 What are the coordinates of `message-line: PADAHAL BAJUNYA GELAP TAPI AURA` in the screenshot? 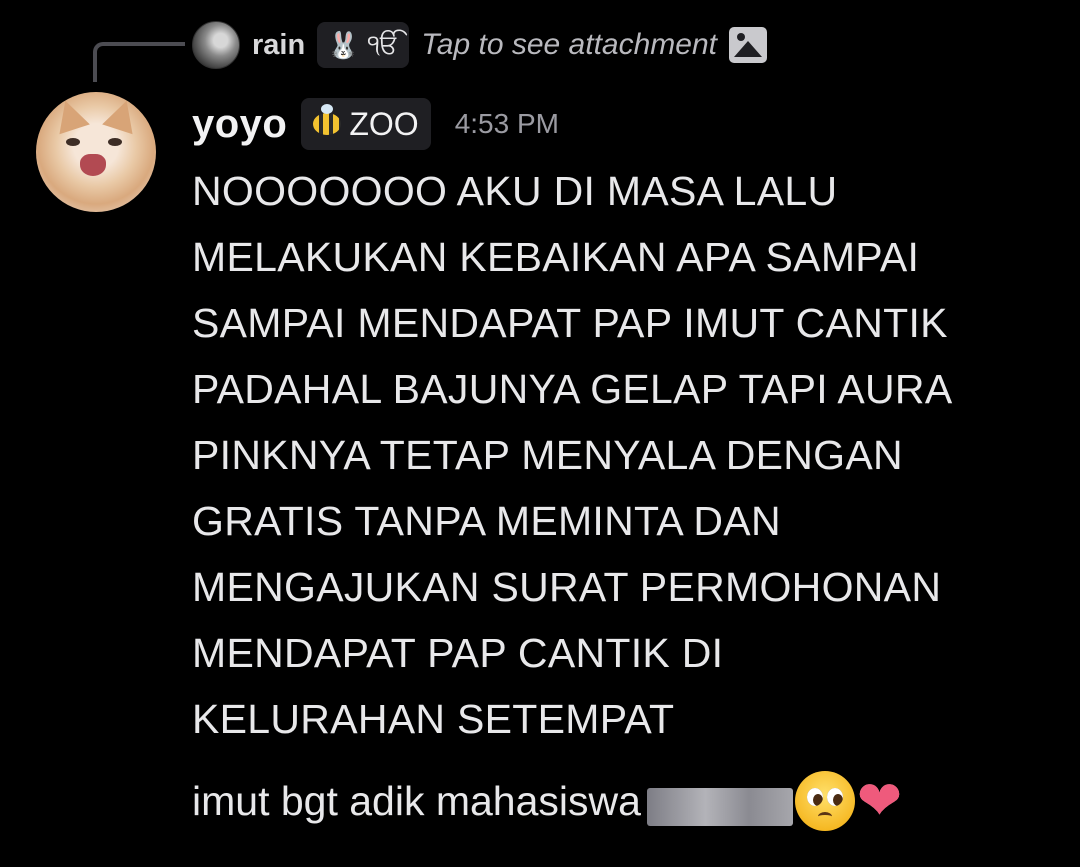 It's located at (572, 389).